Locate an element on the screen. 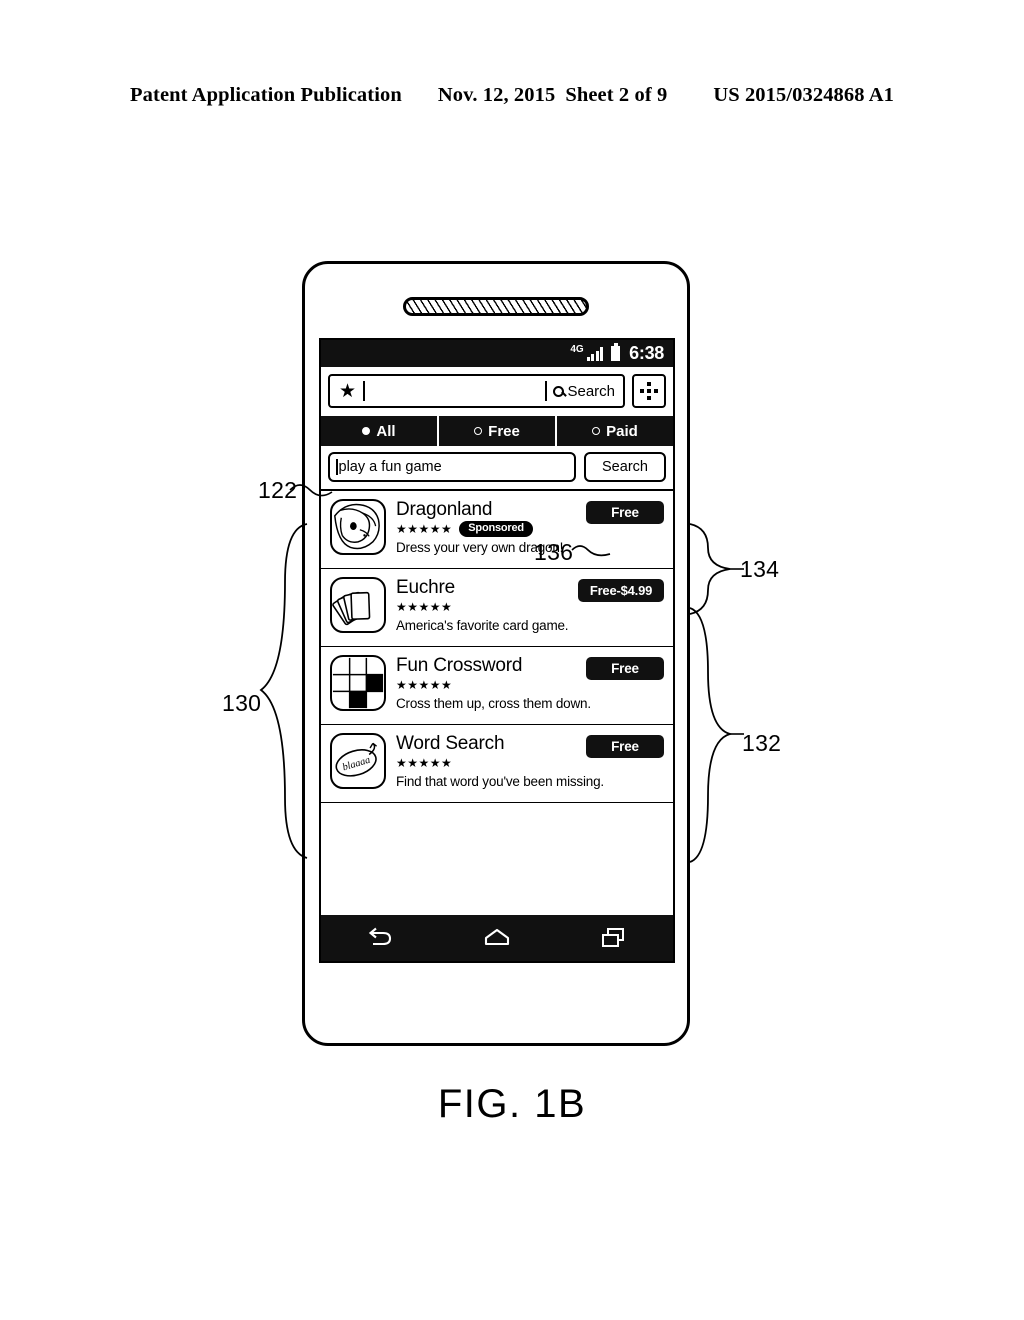  home-icon is located at coordinates (497, 938).